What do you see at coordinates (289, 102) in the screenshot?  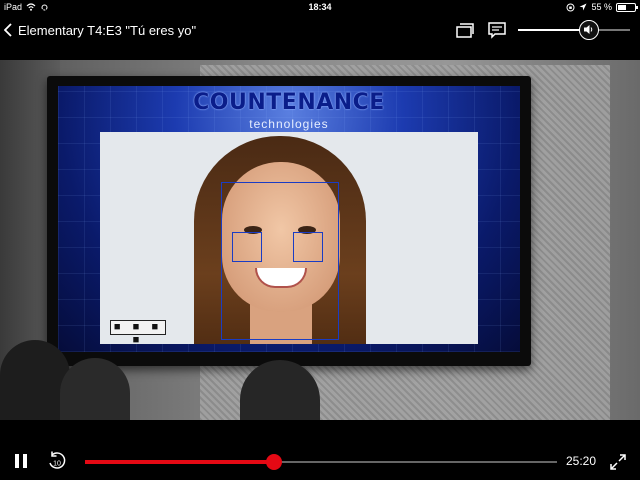 I see `brand-title: COUNTENANCE` at bounding box center [289, 102].